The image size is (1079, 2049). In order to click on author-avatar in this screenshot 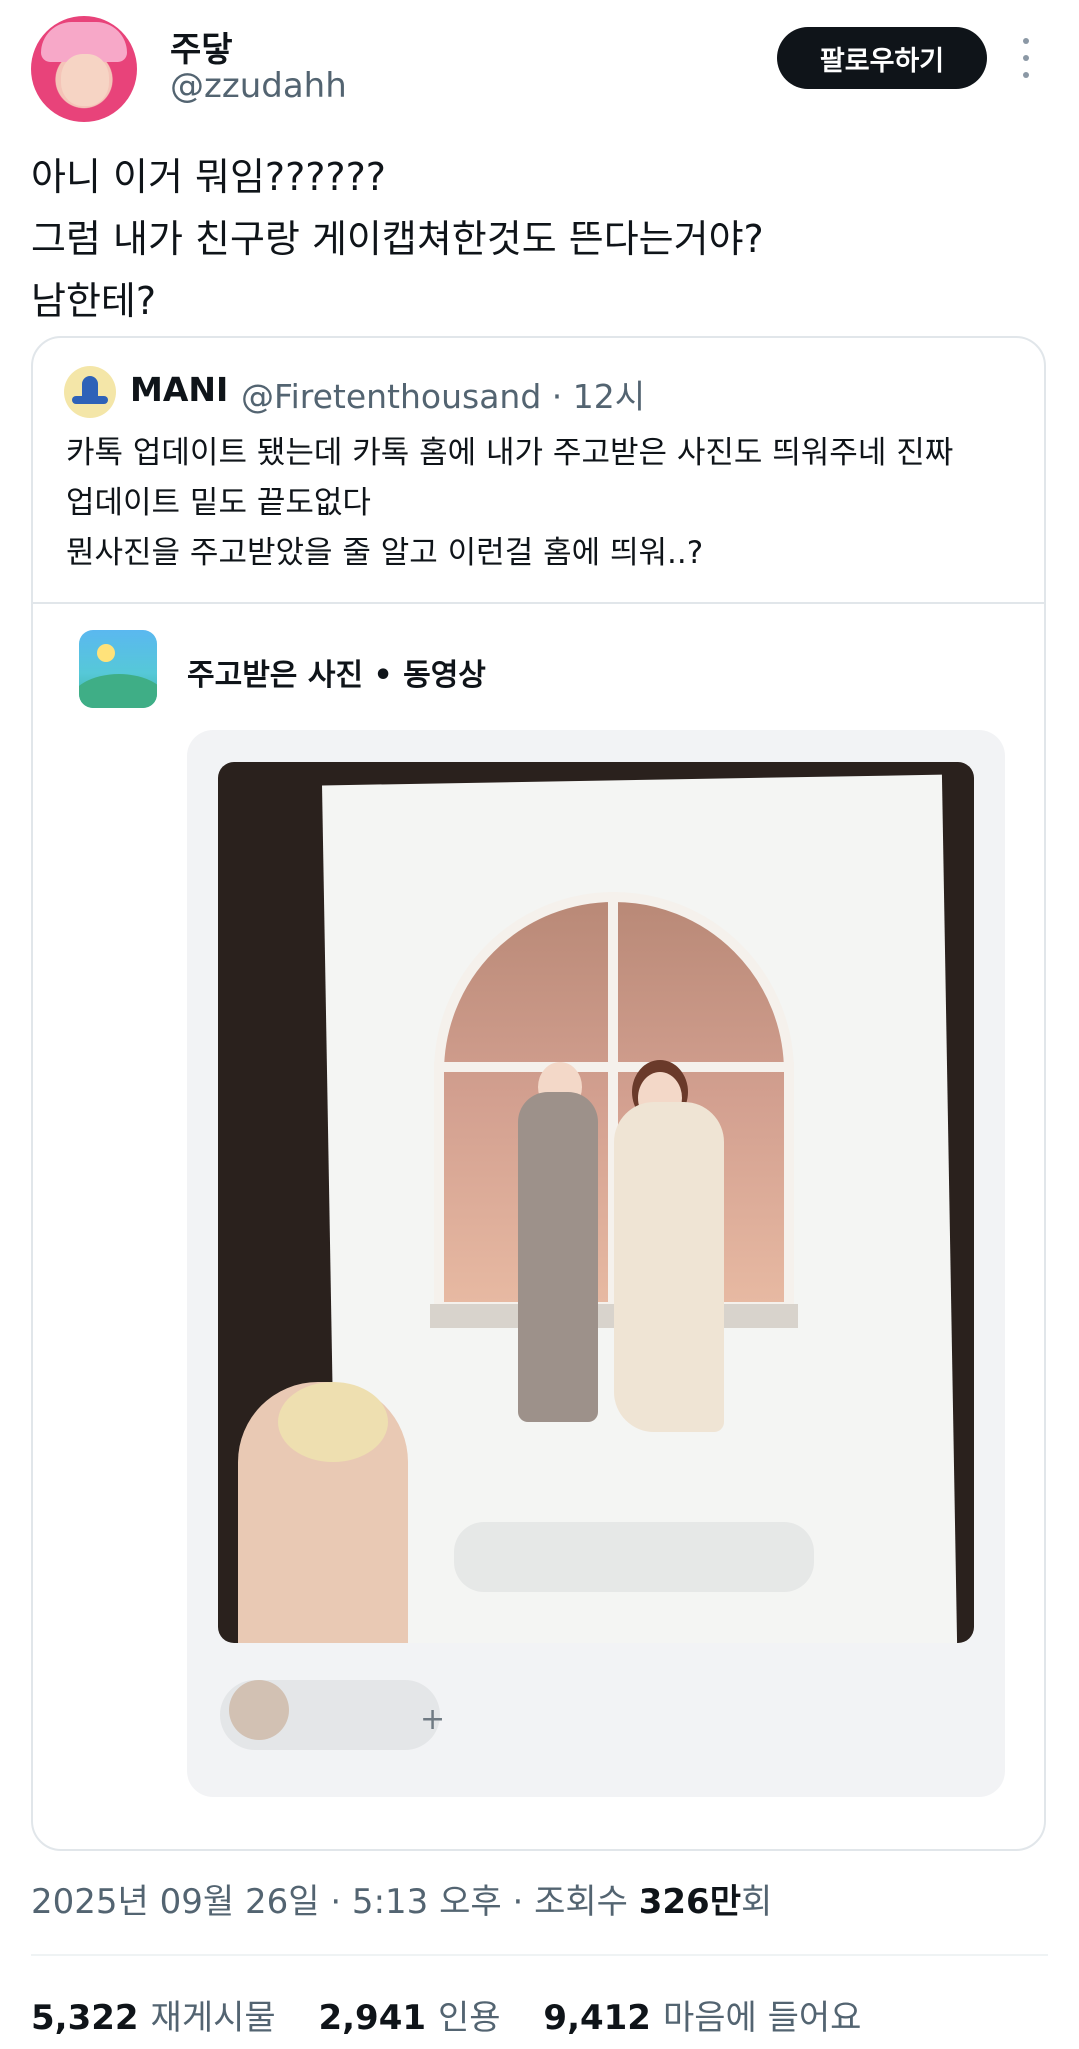, I will do `click(84, 69)`.